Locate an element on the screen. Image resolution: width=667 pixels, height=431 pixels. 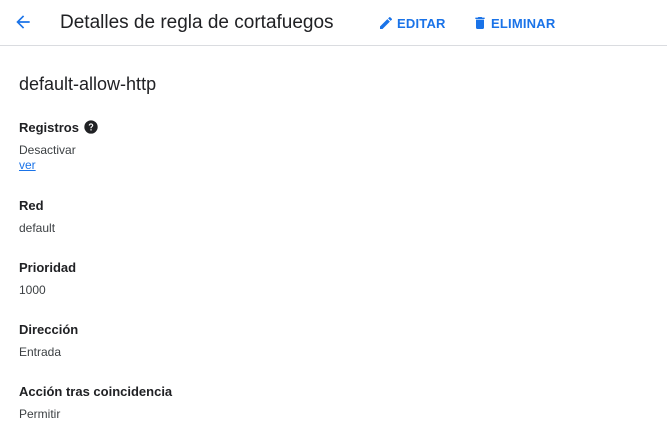
edit-button: EDITAR is located at coordinates (412, 23).